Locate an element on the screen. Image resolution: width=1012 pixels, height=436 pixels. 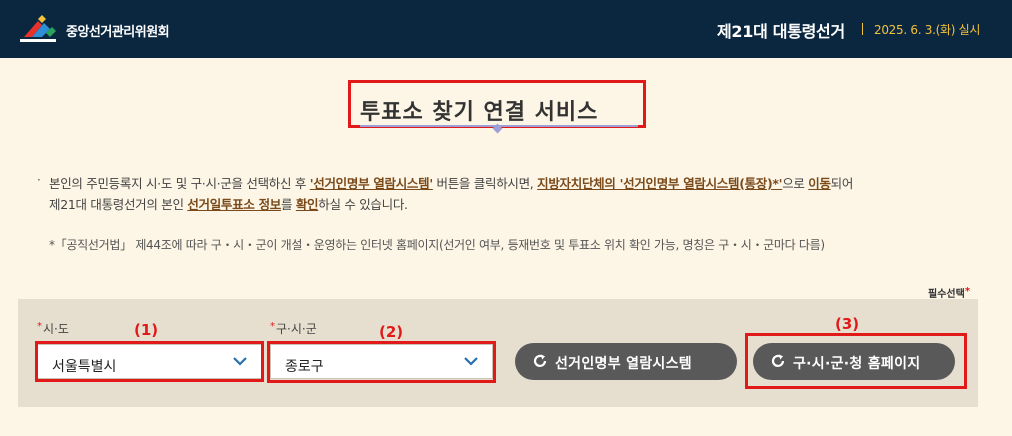
description-text: 를 is located at coordinates (288, 204).